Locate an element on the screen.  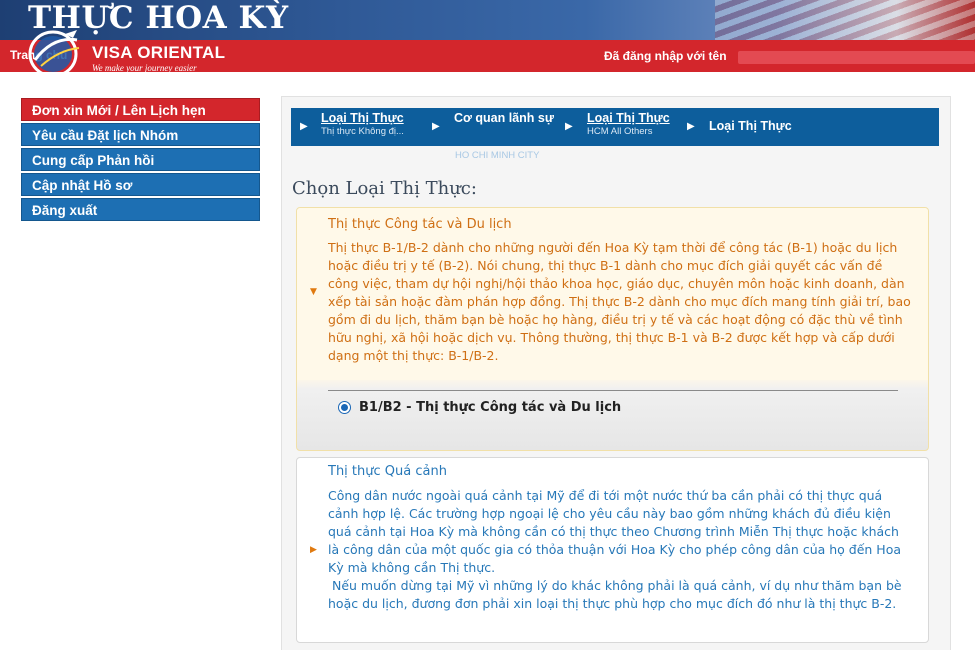
visa-option-b1b2: B1/B2 - Thị thực Công tác và Du lịch is located at coordinates (479, 407).